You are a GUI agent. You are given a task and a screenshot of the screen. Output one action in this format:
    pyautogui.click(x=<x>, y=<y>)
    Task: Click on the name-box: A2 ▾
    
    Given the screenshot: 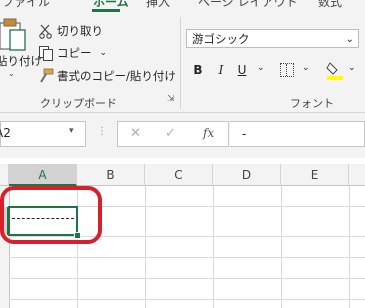 What is the action you would take?
    pyautogui.click(x=43, y=134)
    